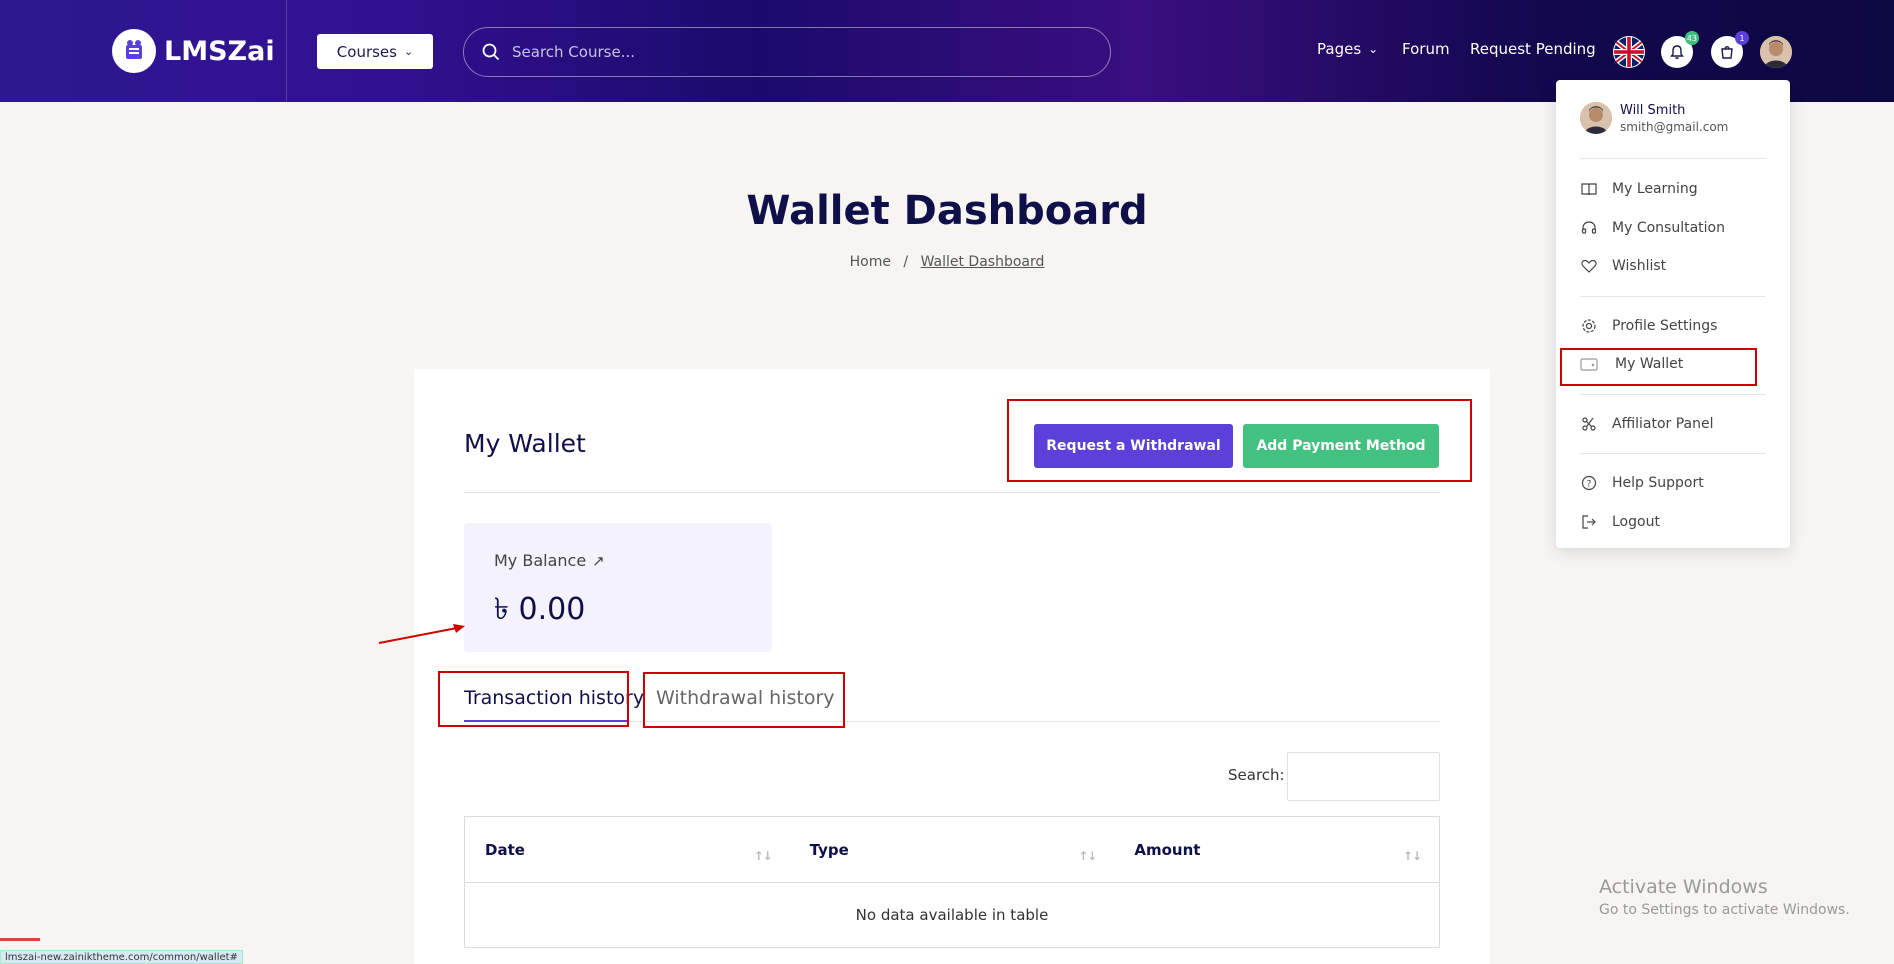  What do you see at coordinates (1730, 49) in the screenshot?
I see `cart-icon: 1` at bounding box center [1730, 49].